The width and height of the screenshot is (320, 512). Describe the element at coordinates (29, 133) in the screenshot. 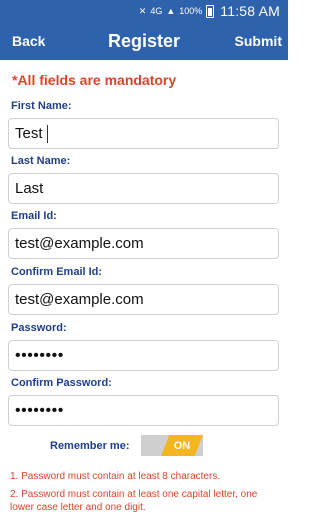

I see `first-name-value: Test` at that location.